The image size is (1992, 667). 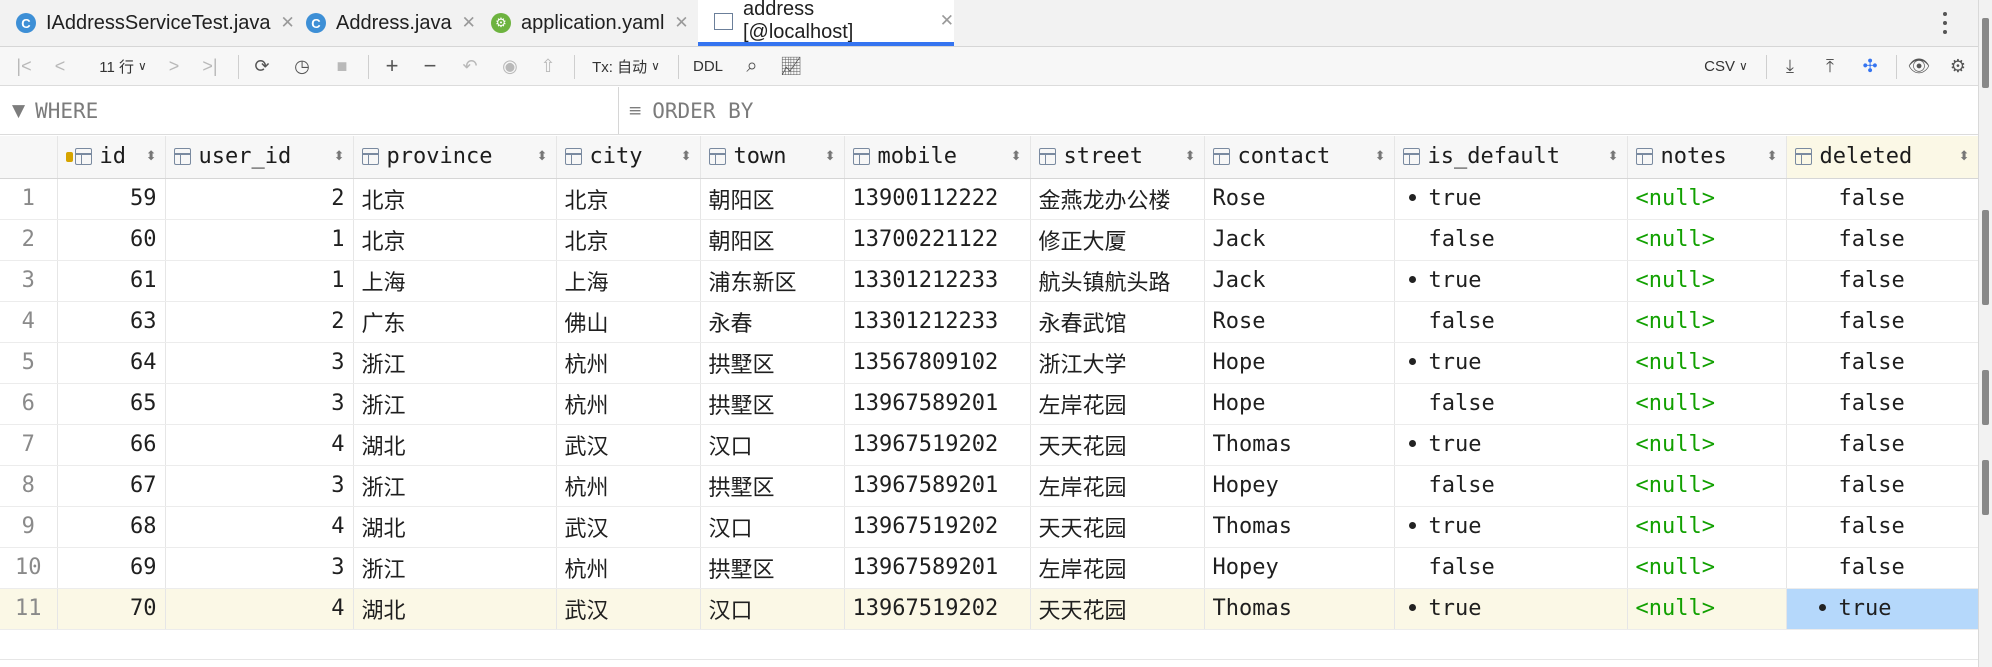 What do you see at coordinates (1299, 157) in the screenshot?
I see `column-header-contact: contact ⬍` at bounding box center [1299, 157].